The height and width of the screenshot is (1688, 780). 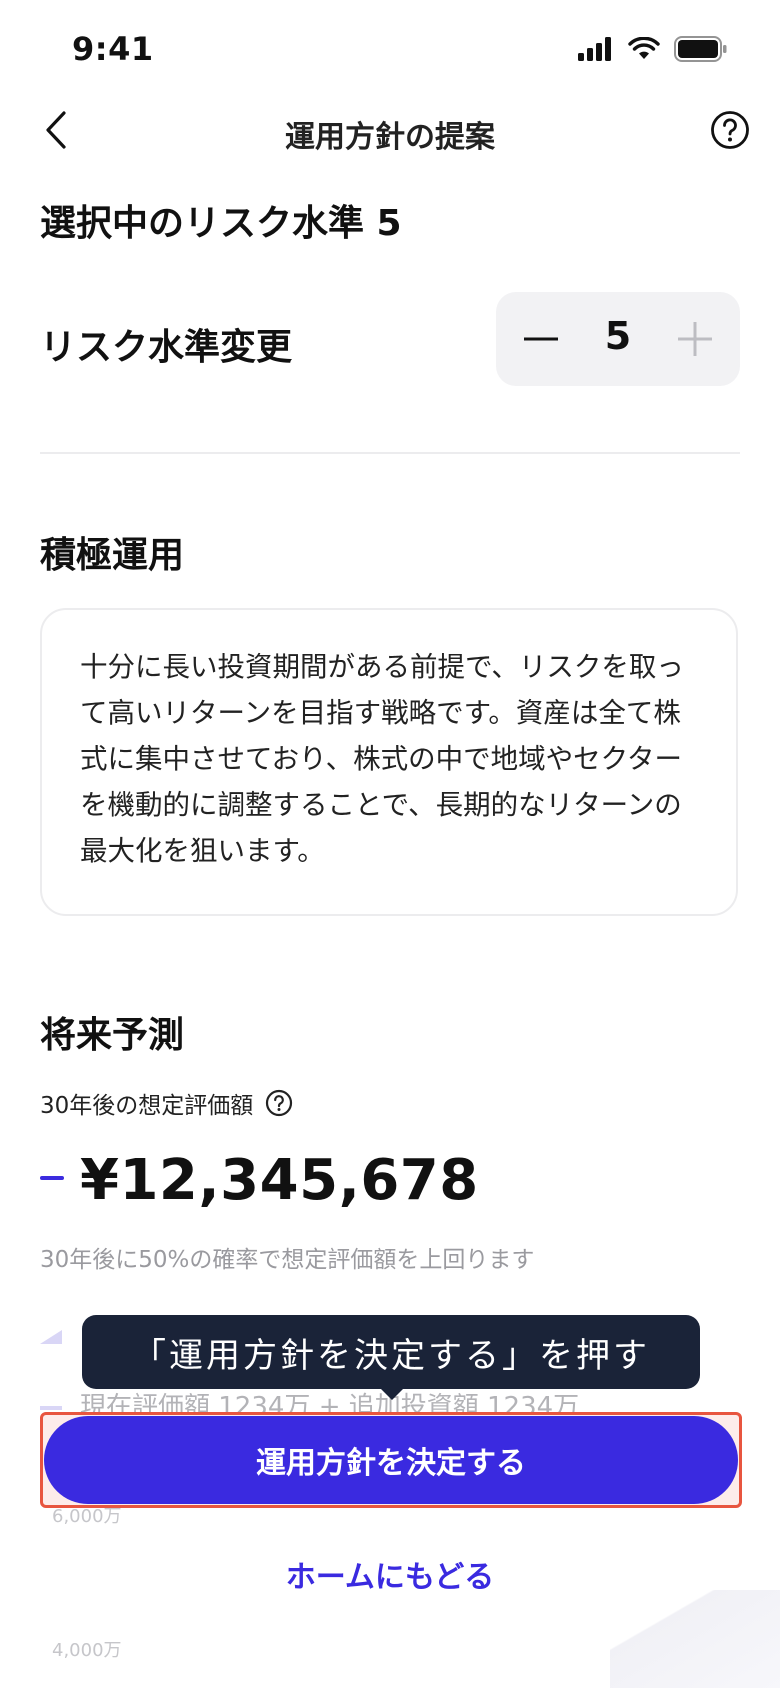 I want to click on risk-level-stepper: 5, so click(x=618, y=339).